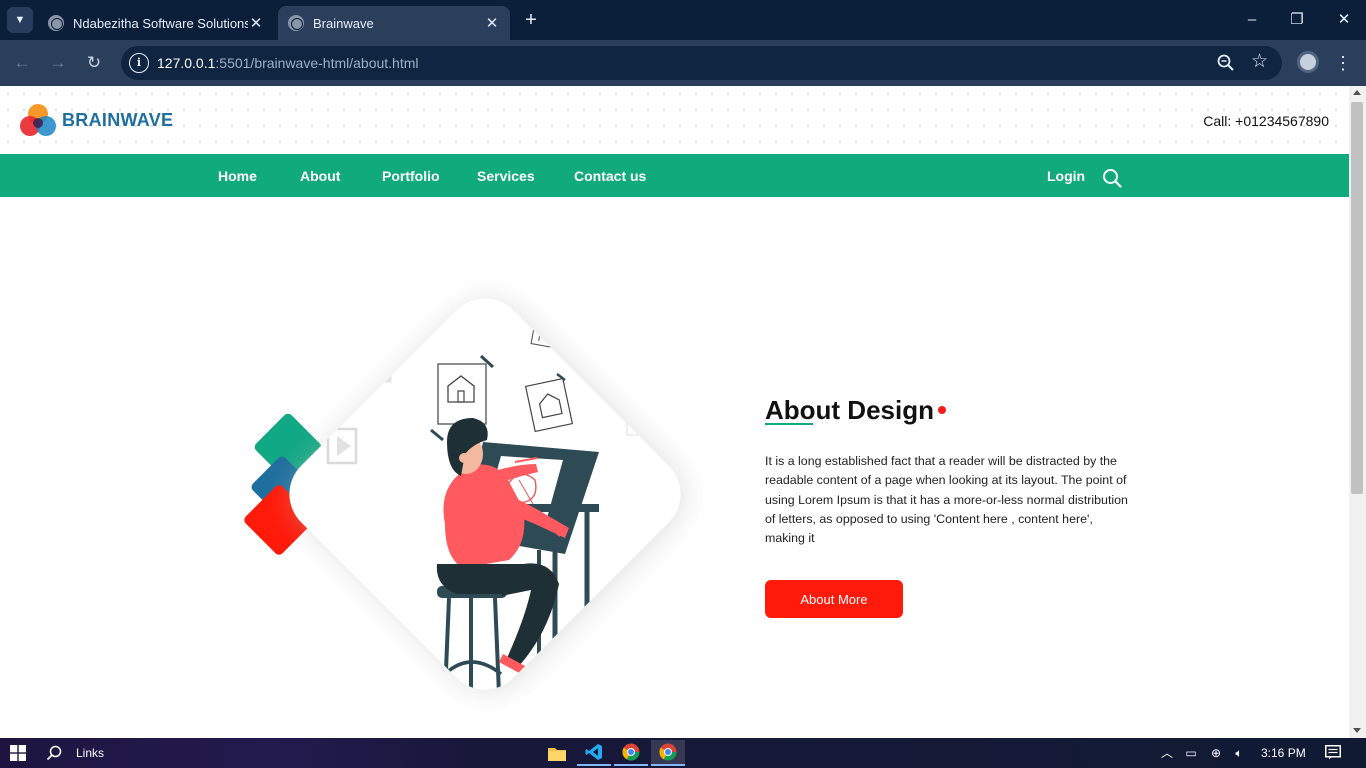 Image resolution: width=1366 pixels, height=768 pixels. What do you see at coordinates (94, 63) in the screenshot?
I see `reload-button: ↻` at bounding box center [94, 63].